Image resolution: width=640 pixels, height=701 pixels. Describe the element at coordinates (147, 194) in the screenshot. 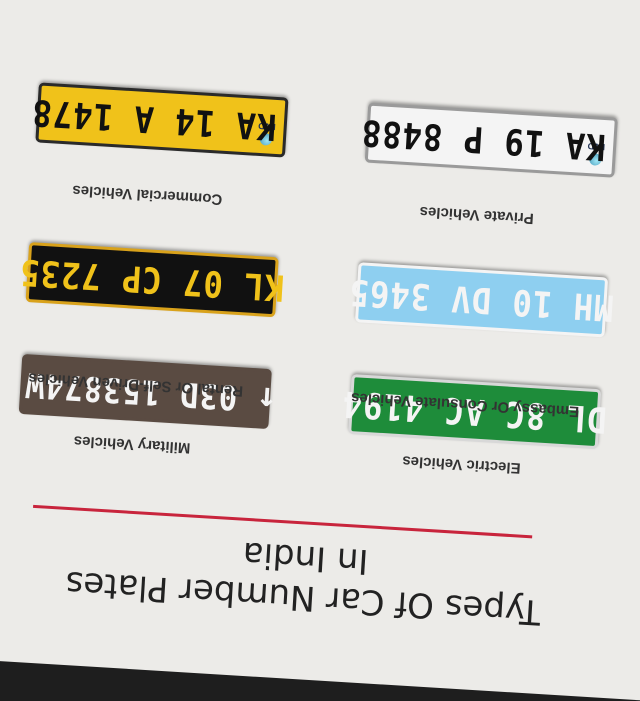

I see `caption-commercial: Commercial Vehicles` at that location.